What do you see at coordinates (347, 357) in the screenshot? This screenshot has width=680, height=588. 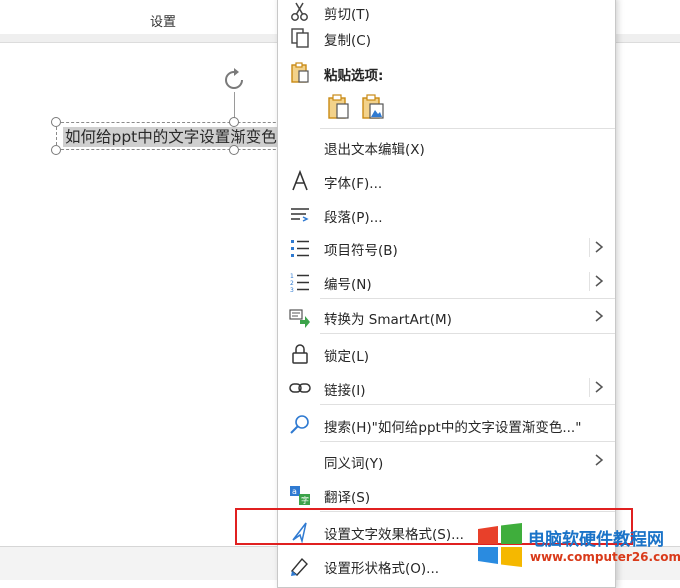 I see `menu-label-lock: 锁定(L)` at bounding box center [347, 357].